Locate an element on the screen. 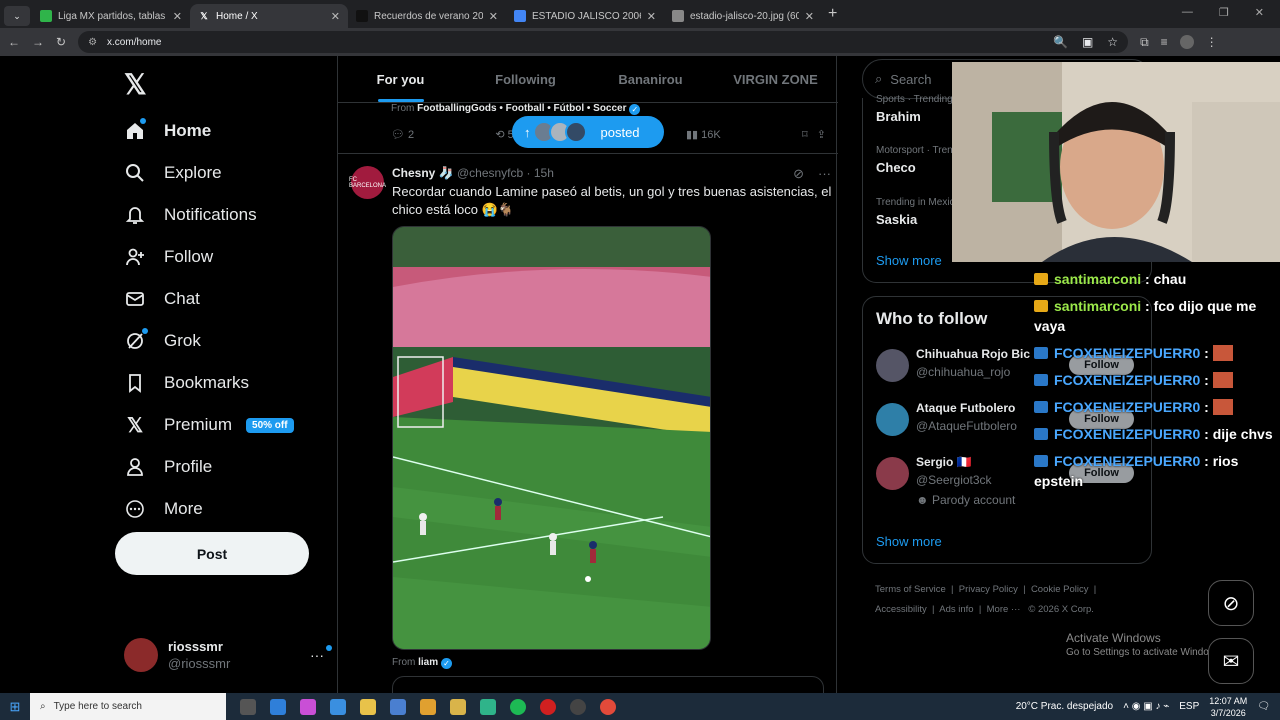 The image size is (1280, 720). browser-tab: estadio-jalisco-20.jpg (600×400)✕ is located at coordinates (743, 16).